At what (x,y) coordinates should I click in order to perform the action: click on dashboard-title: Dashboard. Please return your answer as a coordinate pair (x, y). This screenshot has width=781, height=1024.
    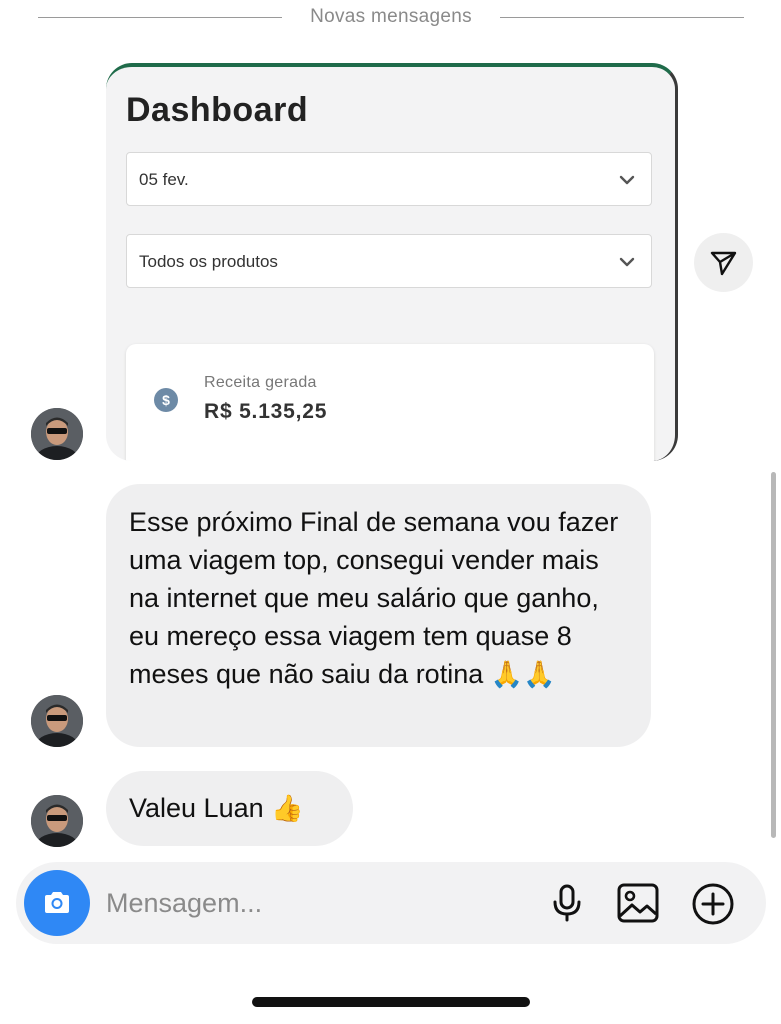
    Looking at the image, I should click on (217, 110).